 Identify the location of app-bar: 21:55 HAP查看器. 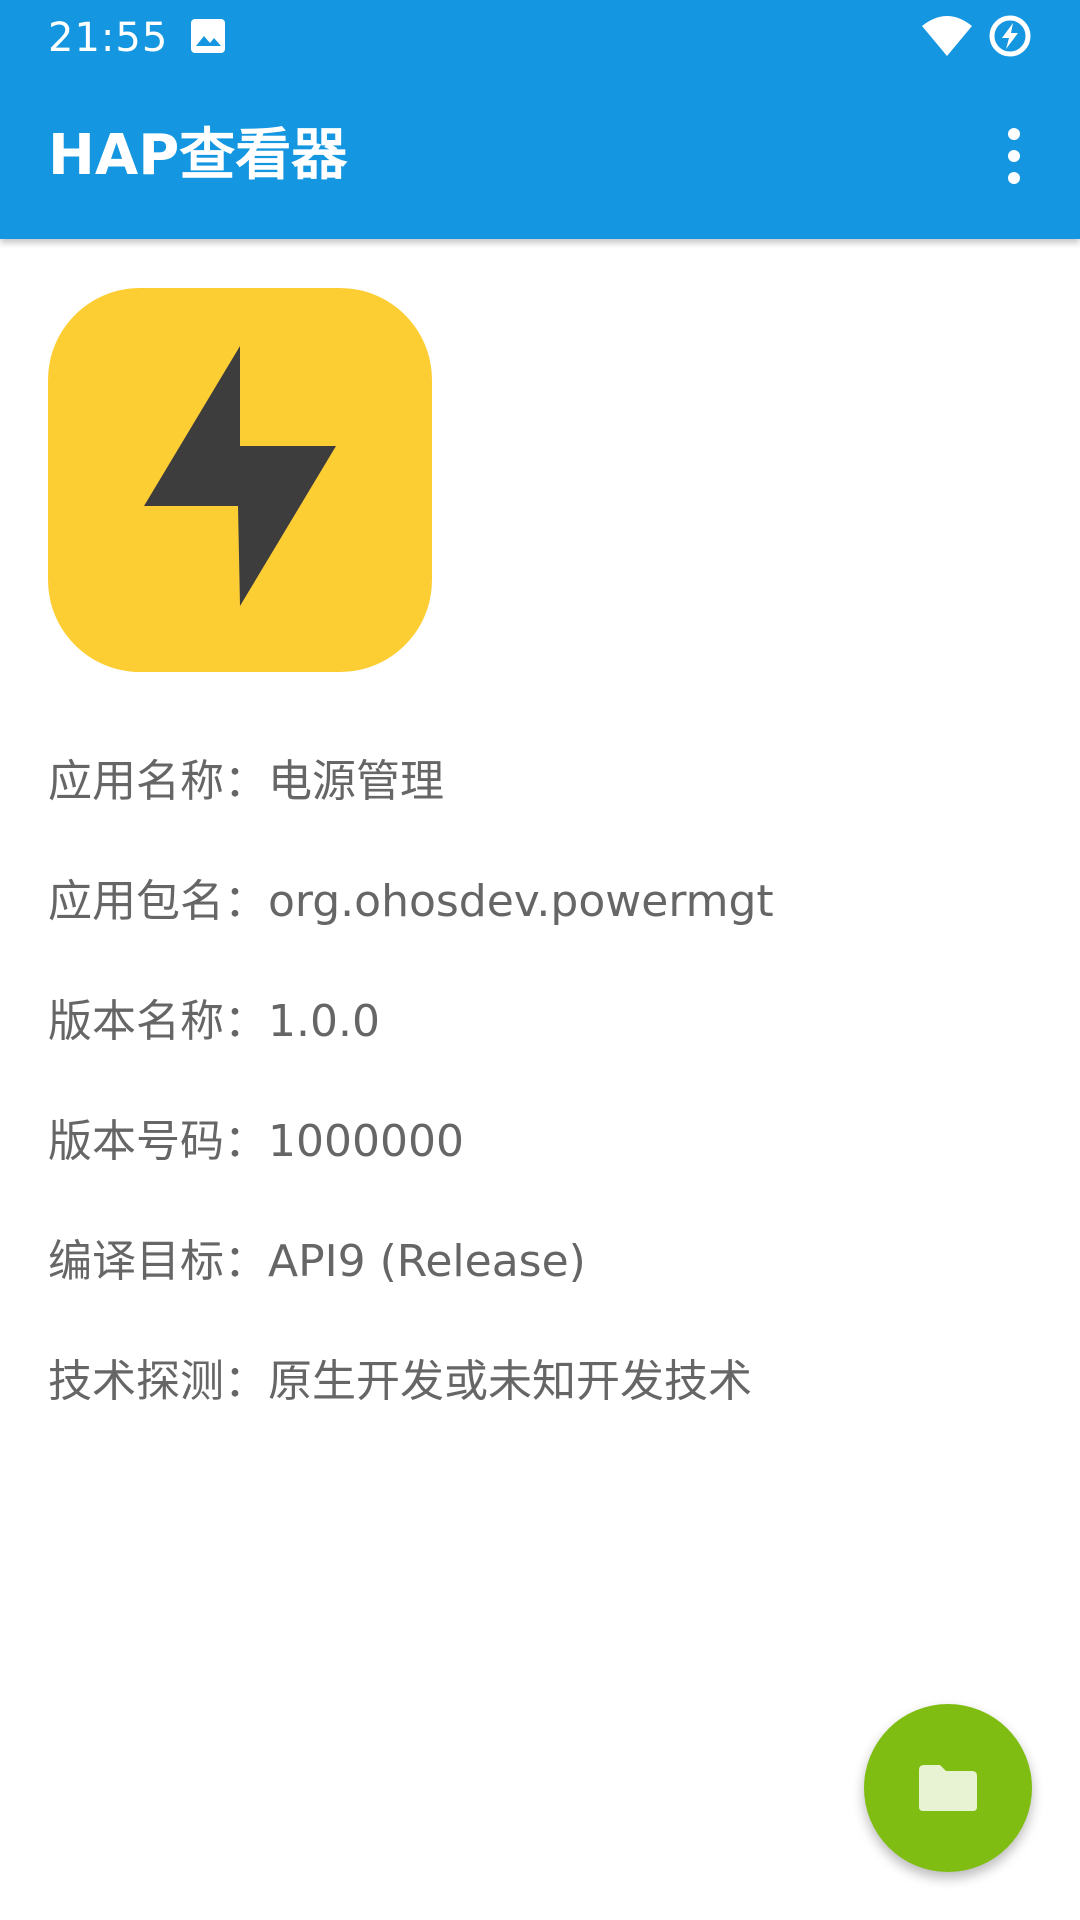
(540, 119).